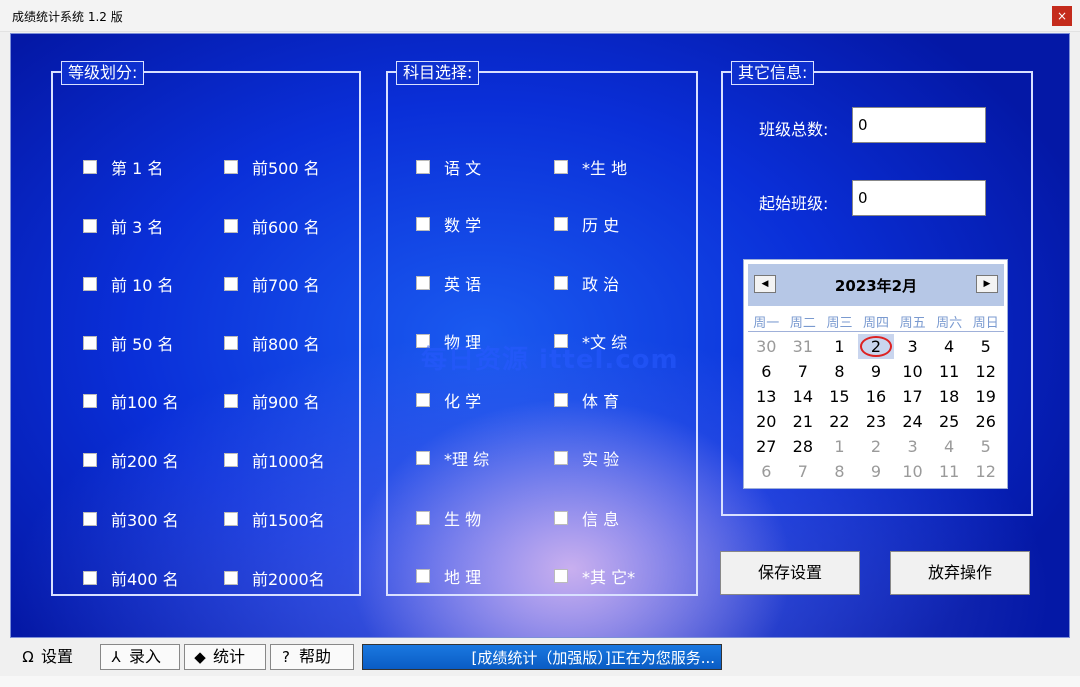 The width and height of the screenshot is (1080, 687). Describe the element at coordinates (586, 400) in the screenshot. I see `subject-checkbox: 体 育` at that location.